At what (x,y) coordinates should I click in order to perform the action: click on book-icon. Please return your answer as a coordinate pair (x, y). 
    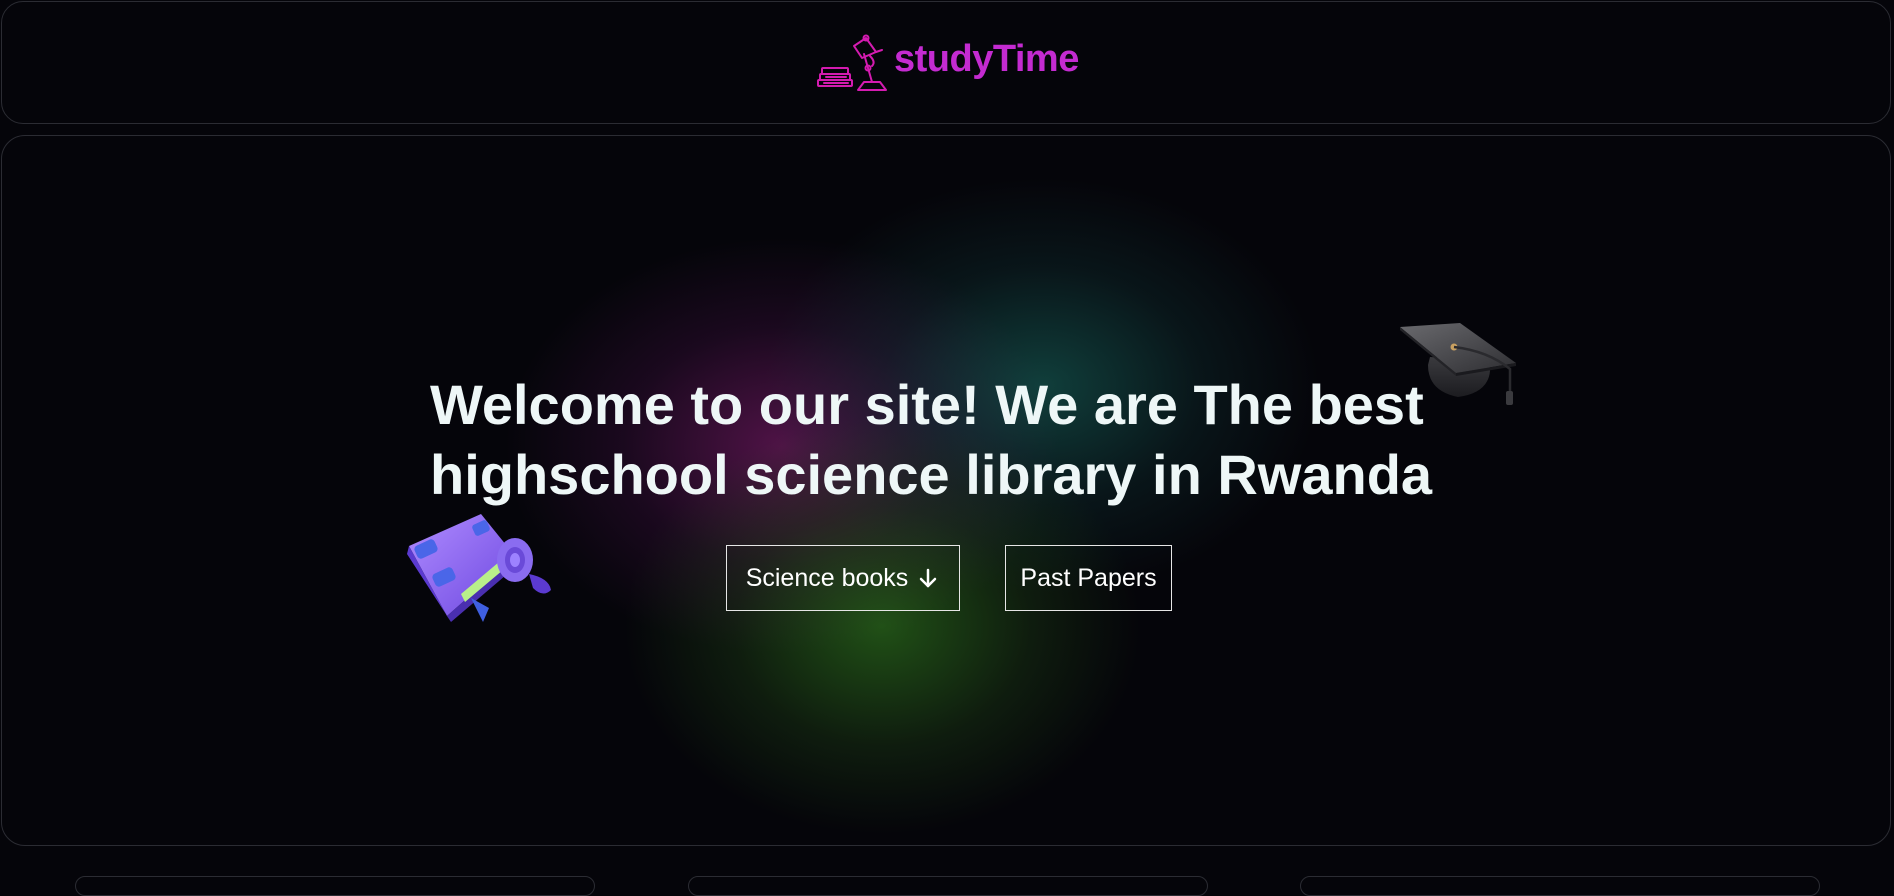
    Looking at the image, I should click on (479, 568).